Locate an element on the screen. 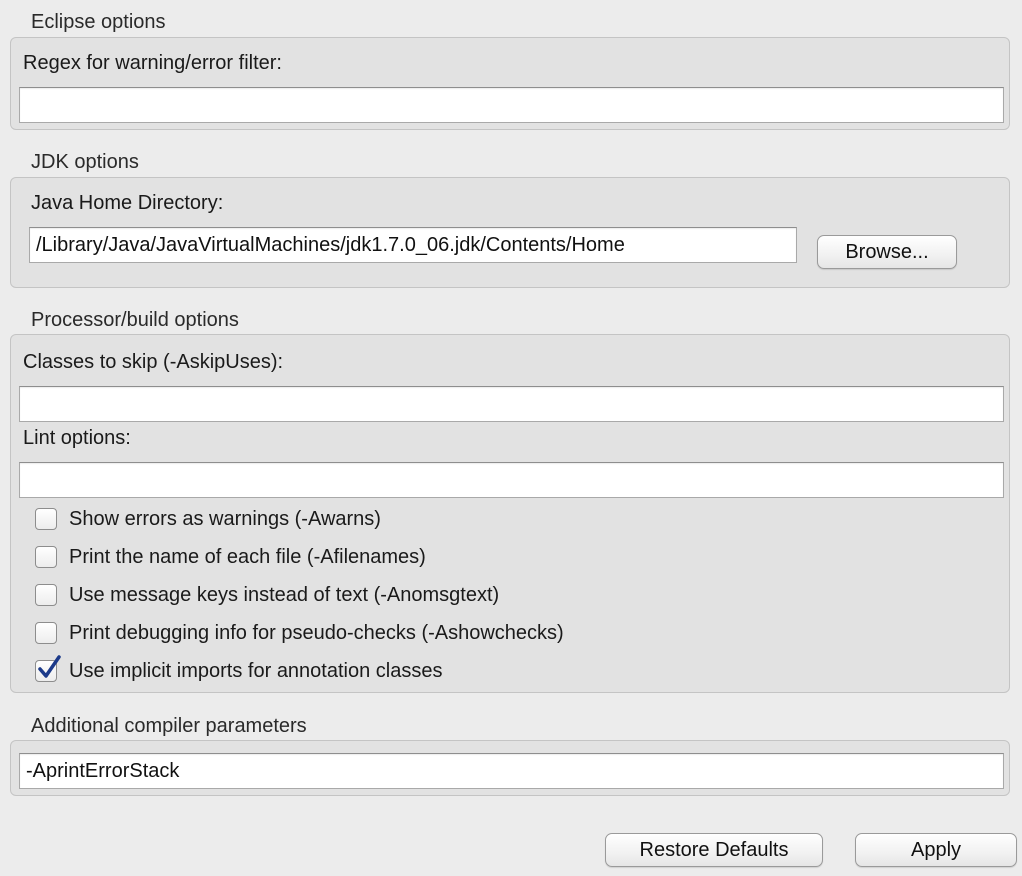  jdk-options-title: JDK options is located at coordinates (85, 162).